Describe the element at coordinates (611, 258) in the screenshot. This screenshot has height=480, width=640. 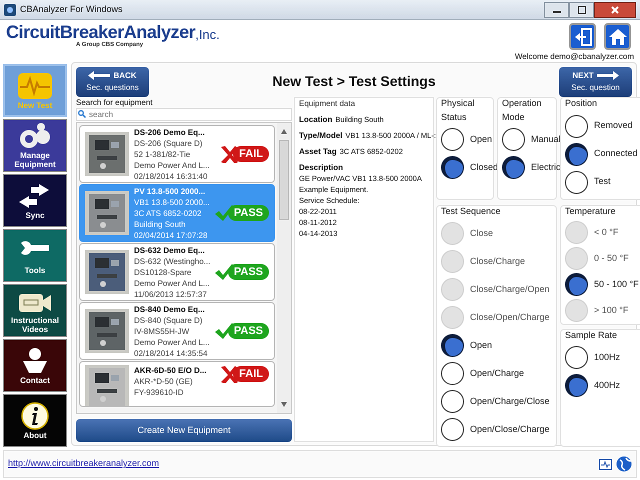
I see `radio-label: 0 - 50 °F` at that location.